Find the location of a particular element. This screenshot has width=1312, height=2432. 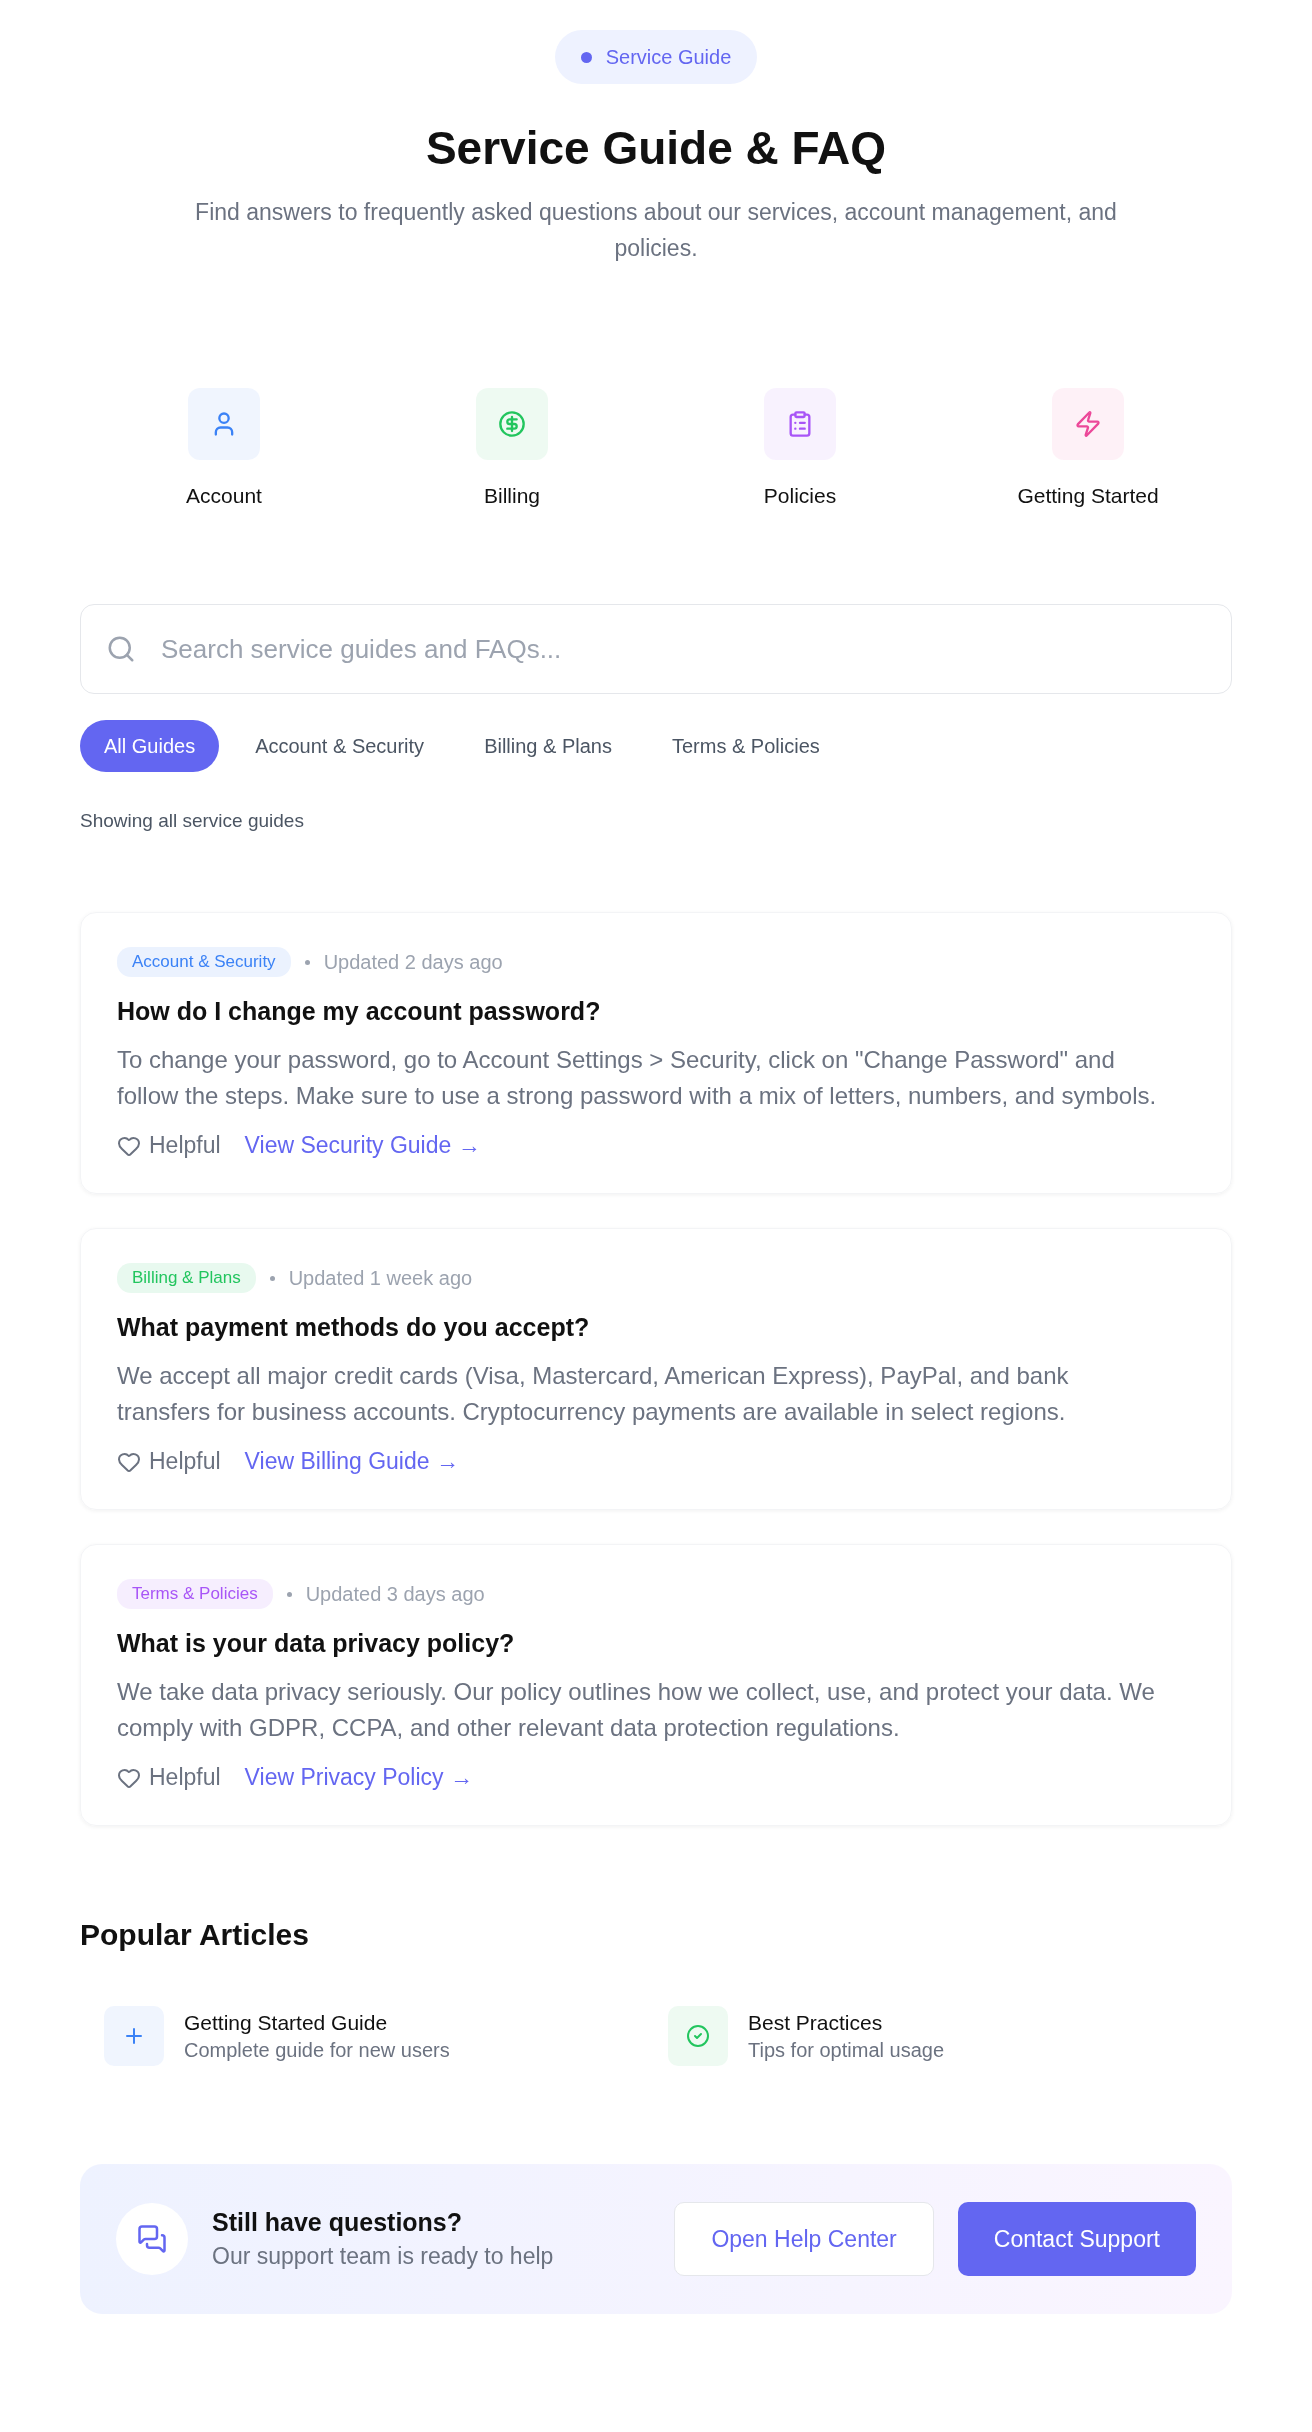

guide-link: View Billing Guide → is located at coordinates (351, 1461).